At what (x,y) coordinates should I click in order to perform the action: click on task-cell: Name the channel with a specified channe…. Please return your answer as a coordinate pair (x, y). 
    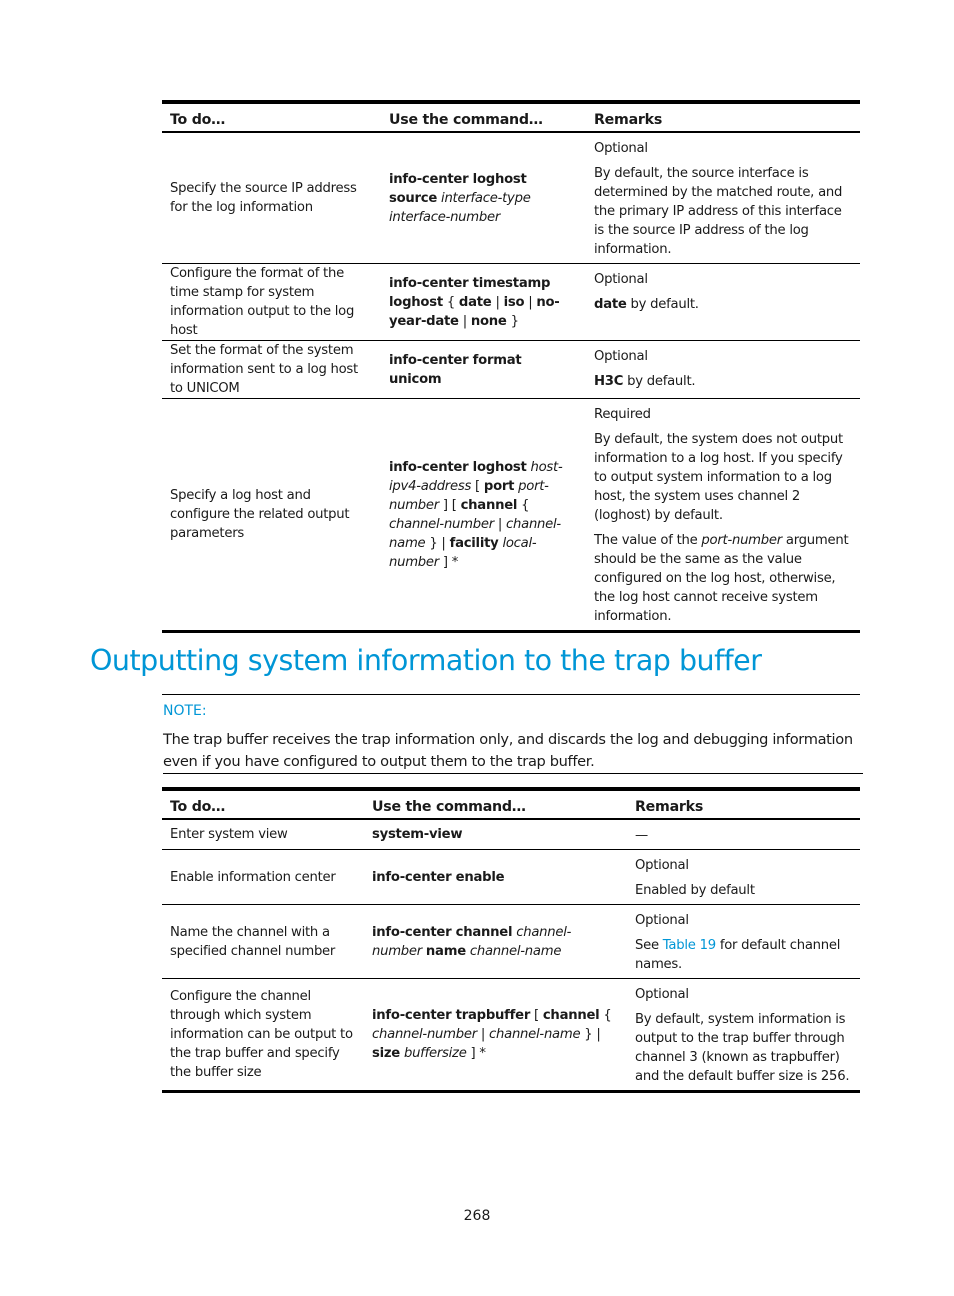
    Looking at the image, I should click on (263, 941).